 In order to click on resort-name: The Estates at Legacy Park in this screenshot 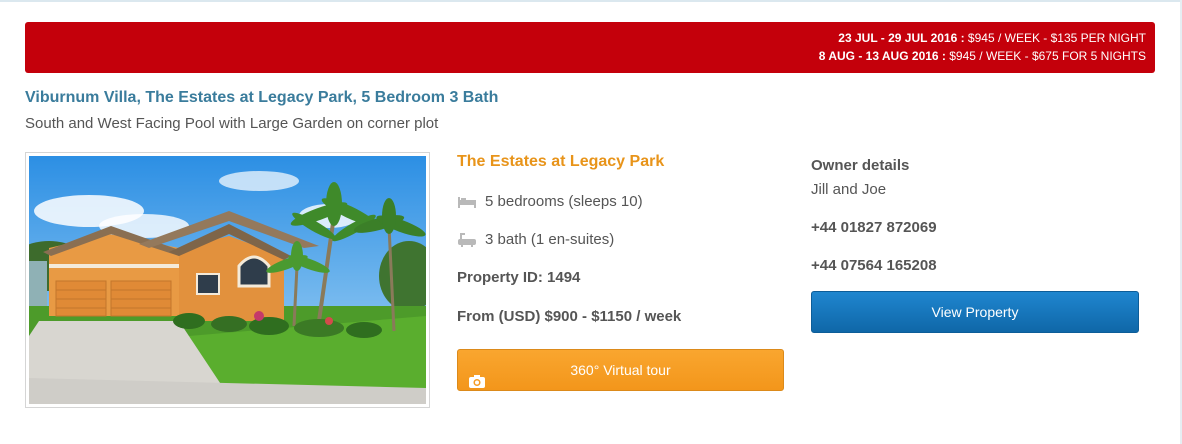, I will do `click(560, 162)`.